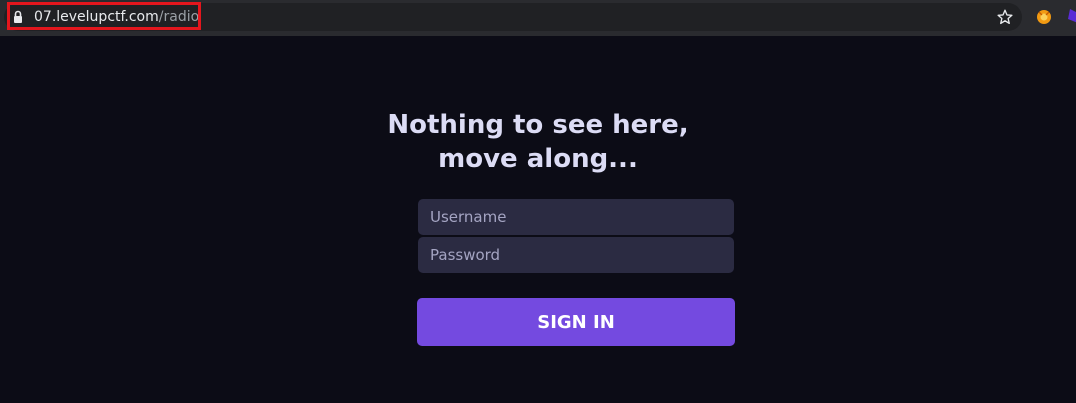 The image size is (1076, 403). I want to click on extension-icon, so click(1044, 17).